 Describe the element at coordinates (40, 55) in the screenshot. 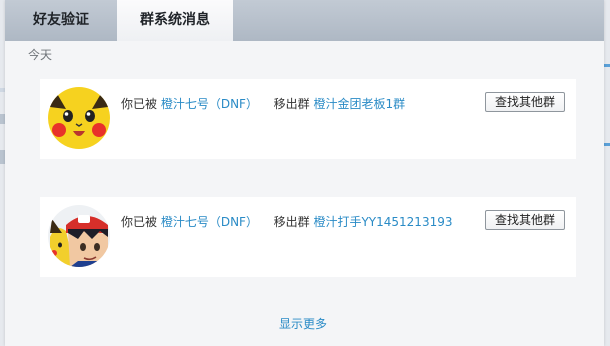

I see `date-label: 今天` at that location.